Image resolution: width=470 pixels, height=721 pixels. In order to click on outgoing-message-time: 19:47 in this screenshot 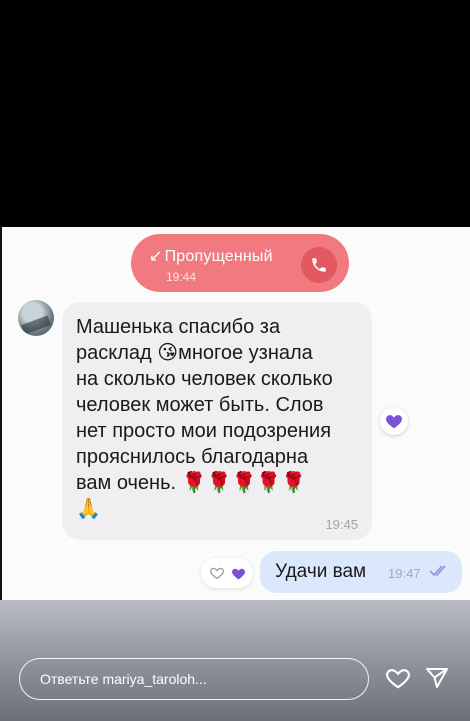, I will do `click(404, 573)`.